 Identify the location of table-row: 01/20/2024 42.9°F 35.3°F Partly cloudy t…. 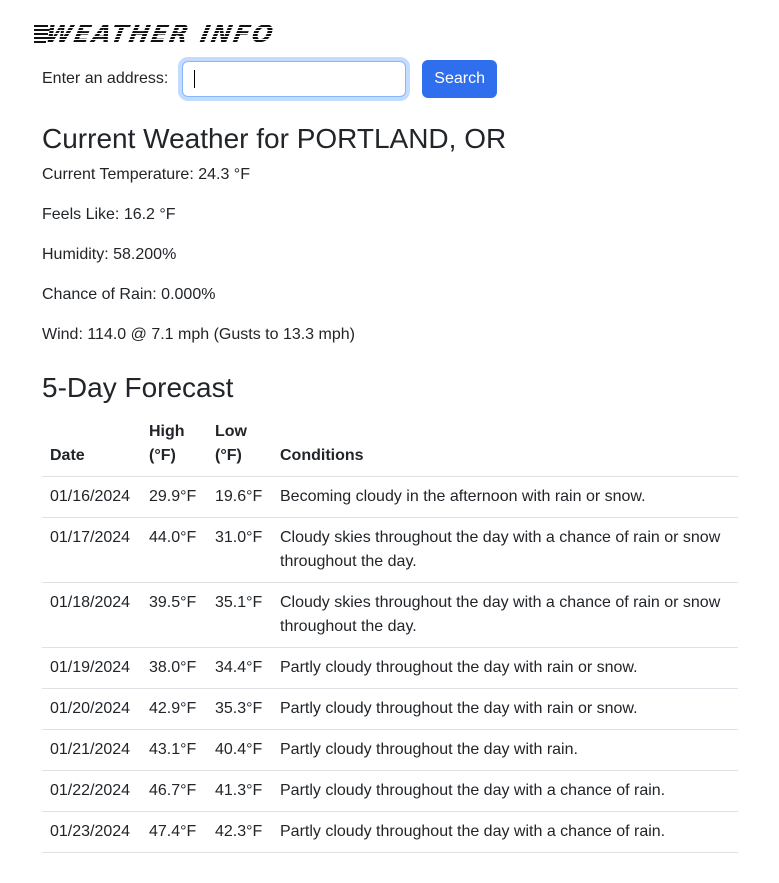
(390, 709).